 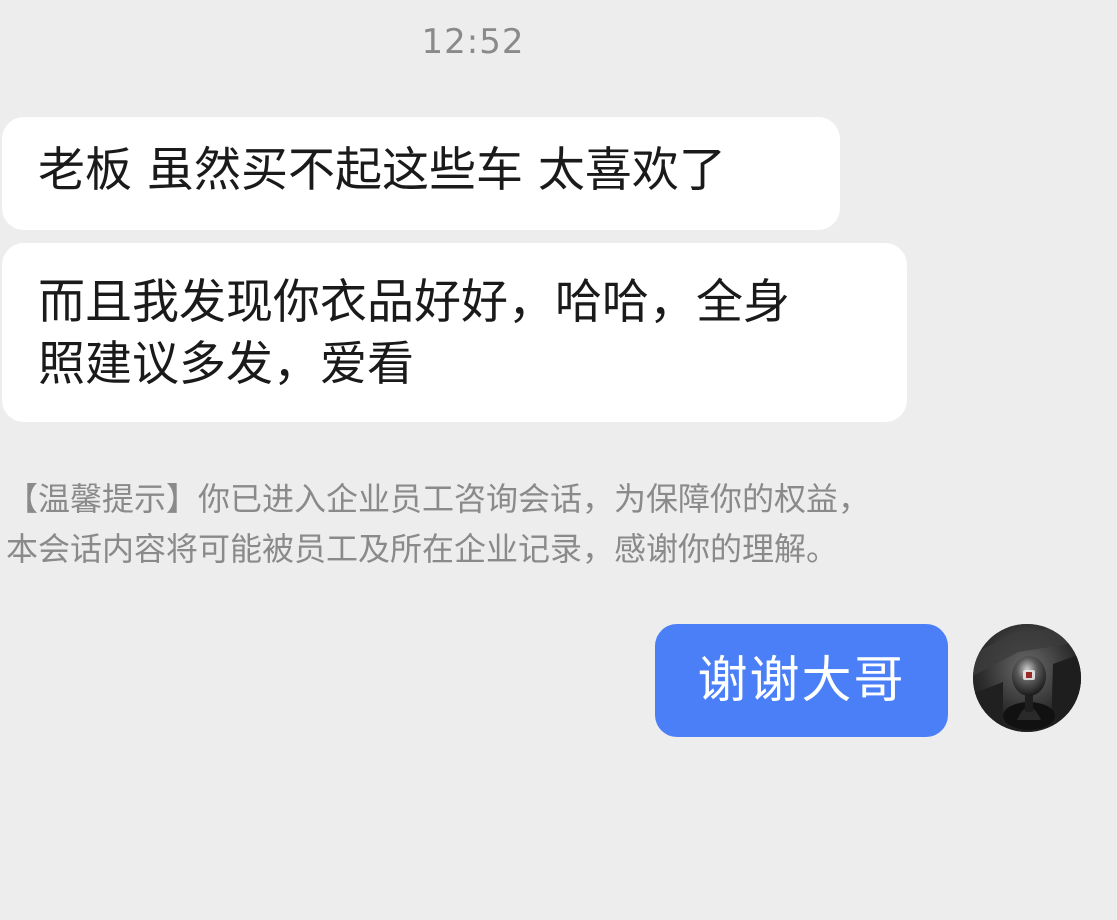 I want to click on message-text-line: 而且我发现你衣品好好，哈哈，全身, so click(x=414, y=302).